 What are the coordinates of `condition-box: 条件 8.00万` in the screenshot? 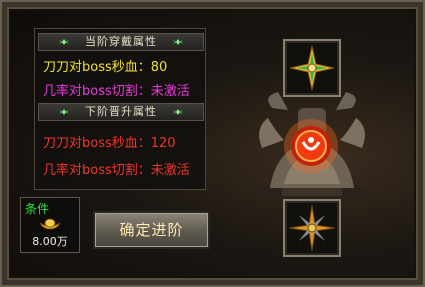 It's located at (50, 225).